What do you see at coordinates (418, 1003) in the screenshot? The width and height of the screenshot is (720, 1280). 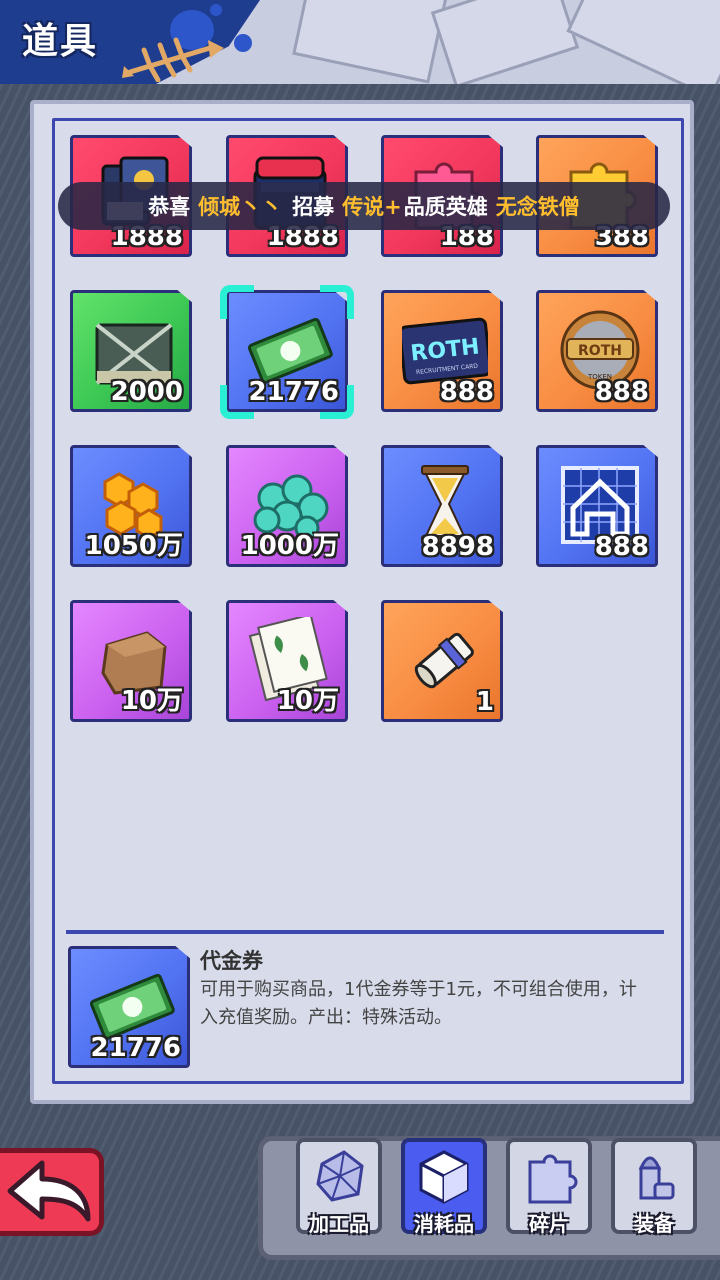 I see `detail-item-description: 可用于购买商品，1代金券等于1元，不可组合使用，计入充值奖励。产出：特殊活动。` at bounding box center [418, 1003].